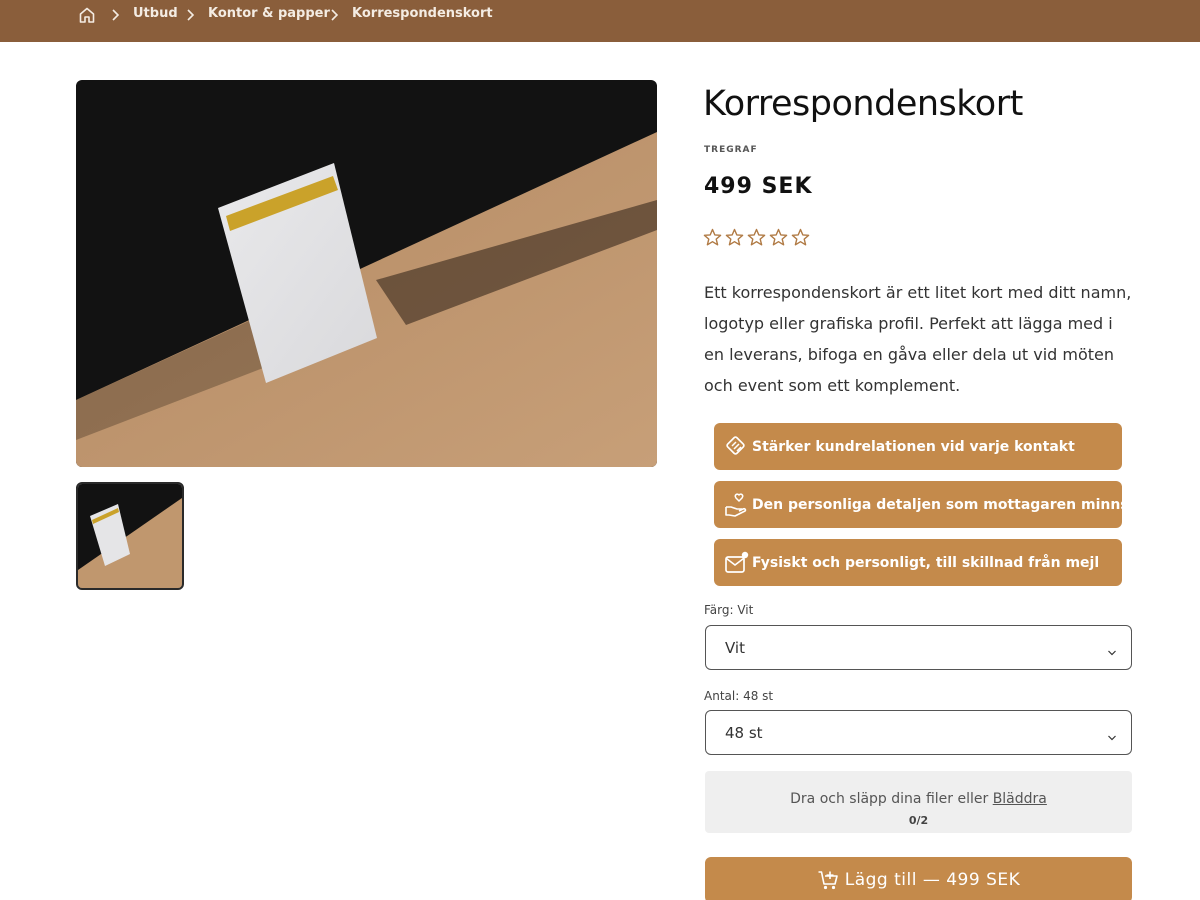 The image size is (1200, 900). I want to click on product-thumbnail, so click(130, 536).